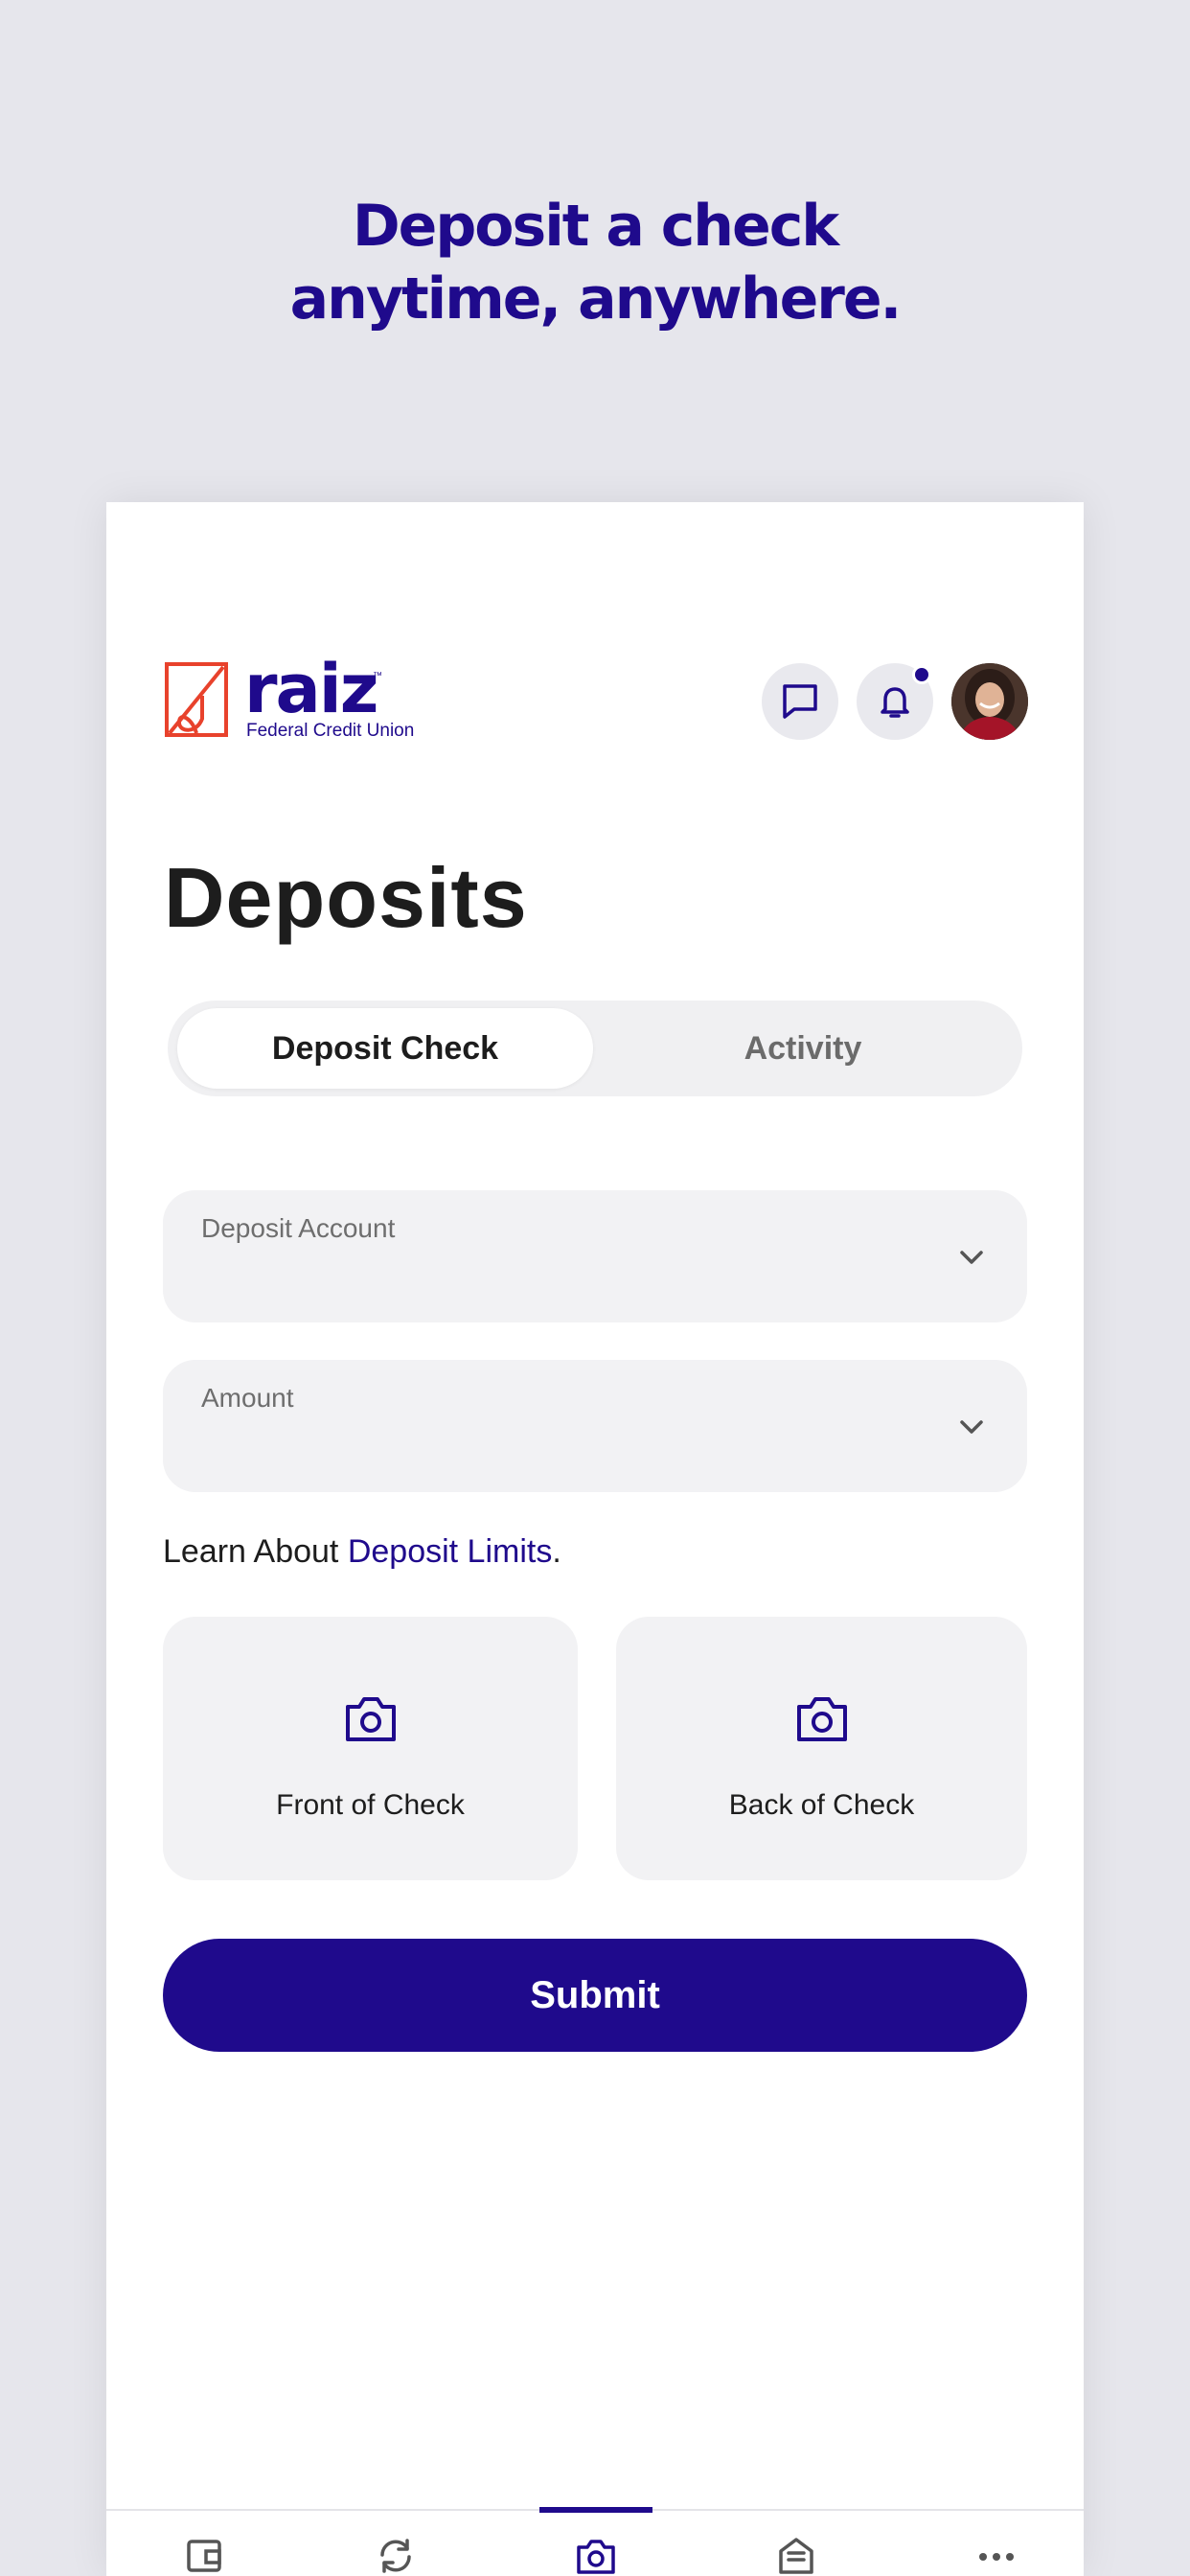 The image size is (1190, 2576). What do you see at coordinates (197, 699) in the screenshot?
I see `raiz-logo-mark-icon` at bounding box center [197, 699].